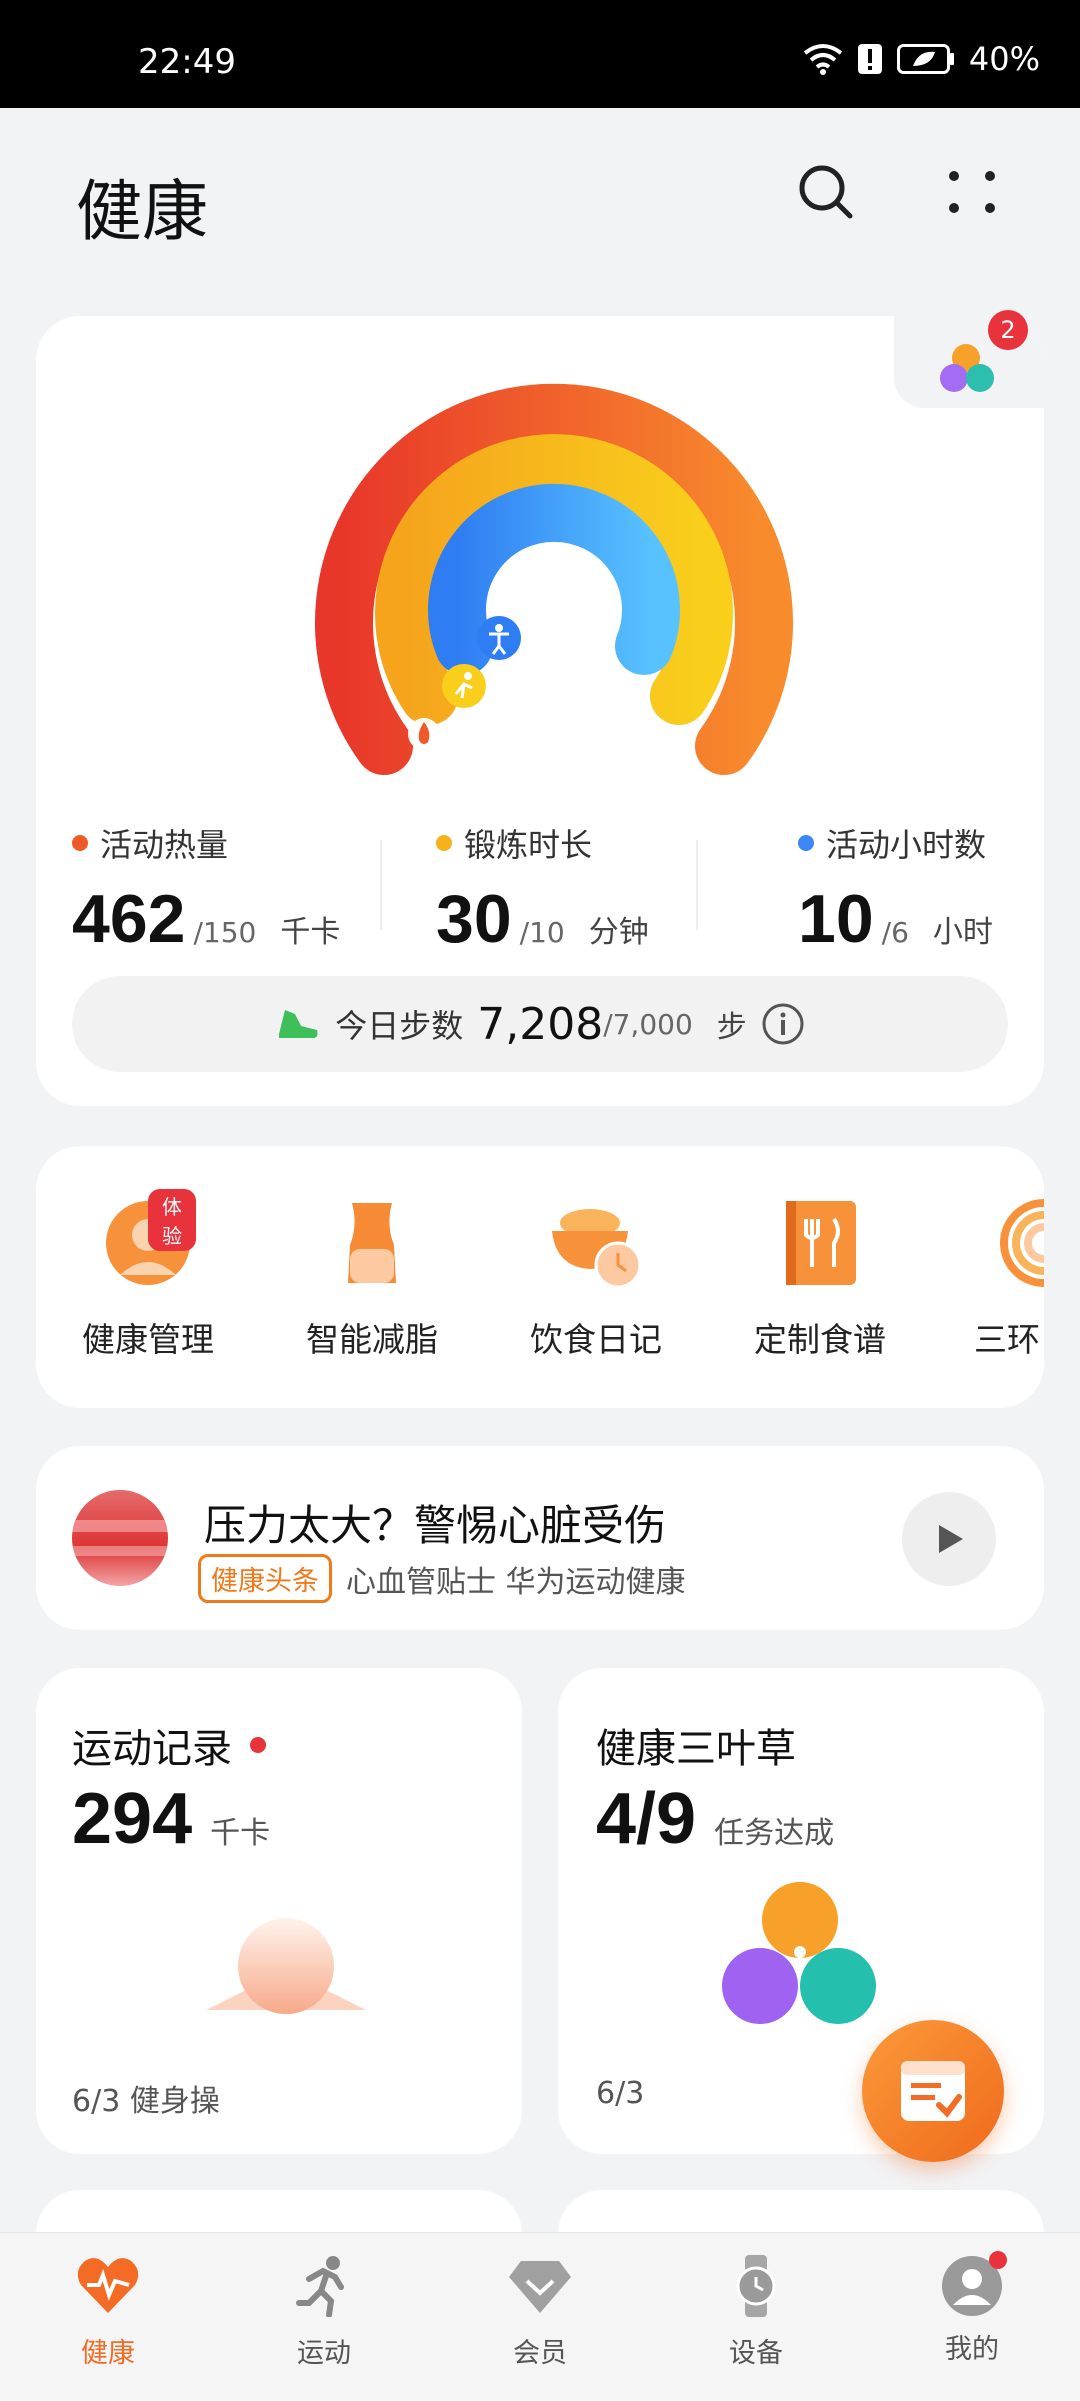 This screenshot has width=1080, height=2401. I want to click on alert-icon, so click(869, 59).